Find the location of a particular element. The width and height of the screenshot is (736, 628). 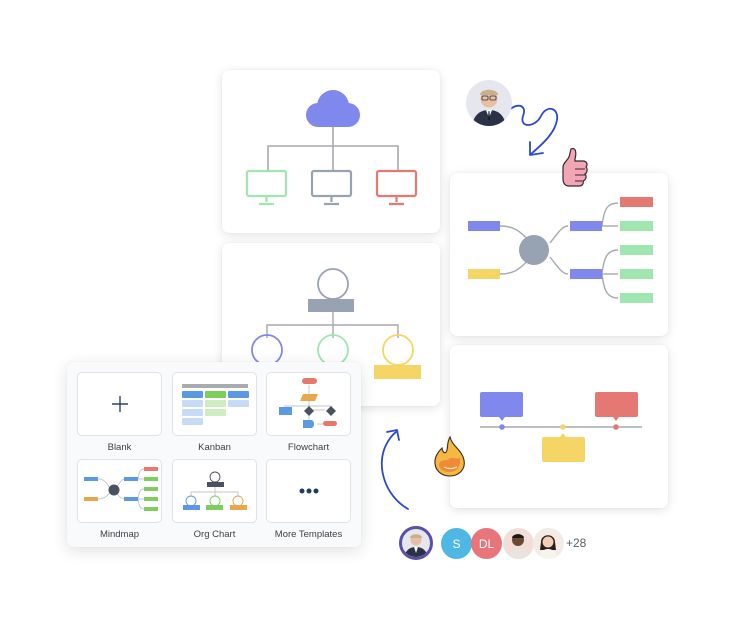

template-label: Mindmap is located at coordinates (119, 534).